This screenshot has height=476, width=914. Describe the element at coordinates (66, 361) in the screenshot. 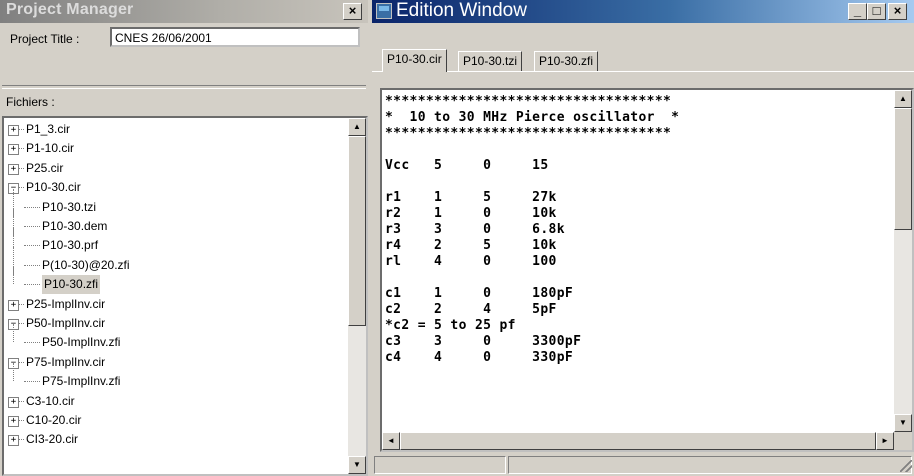

I see `tree-item-label: P75-ImplInv.cir` at that location.